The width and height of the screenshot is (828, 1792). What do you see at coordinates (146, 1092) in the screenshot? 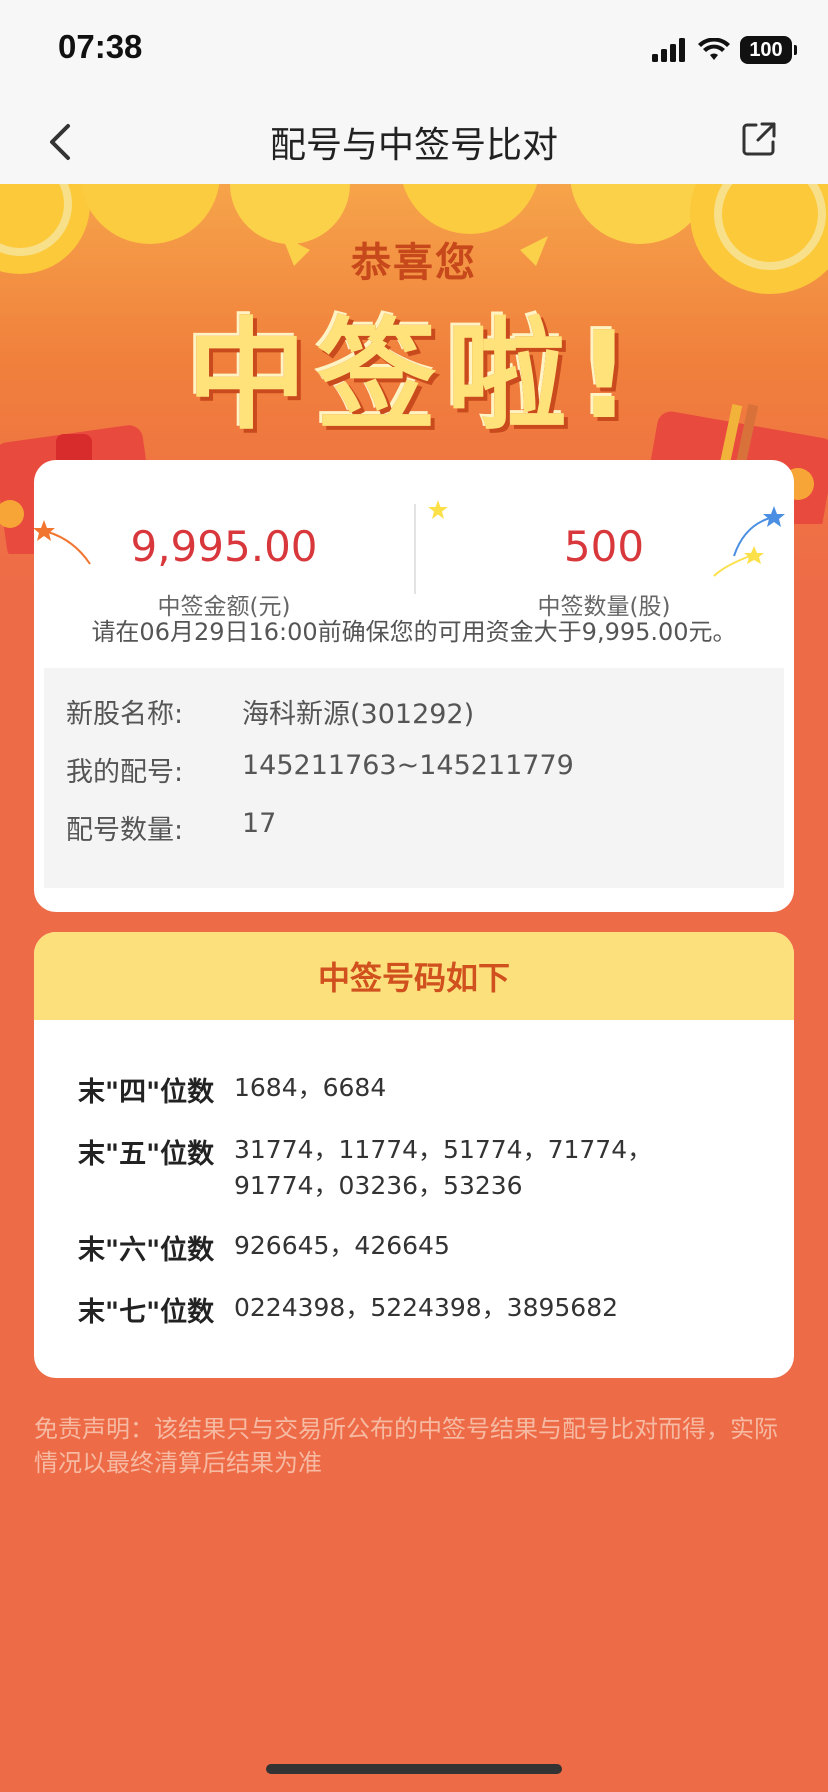
I see `digit-group-label: 末"四"位数` at bounding box center [146, 1092].